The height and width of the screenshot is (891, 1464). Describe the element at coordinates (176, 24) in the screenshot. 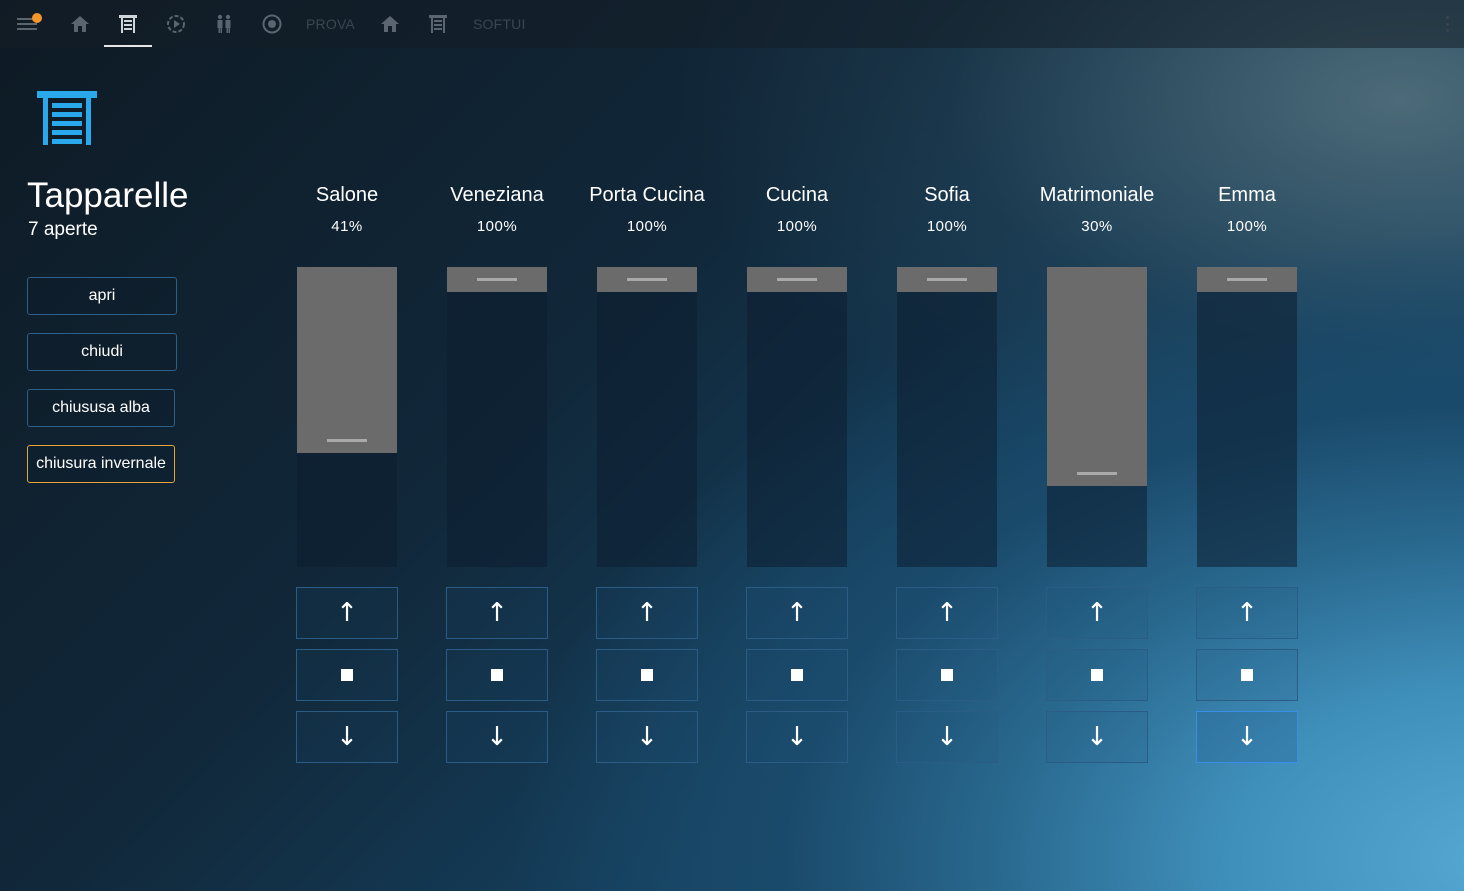

I see `scene-play-icon` at that location.